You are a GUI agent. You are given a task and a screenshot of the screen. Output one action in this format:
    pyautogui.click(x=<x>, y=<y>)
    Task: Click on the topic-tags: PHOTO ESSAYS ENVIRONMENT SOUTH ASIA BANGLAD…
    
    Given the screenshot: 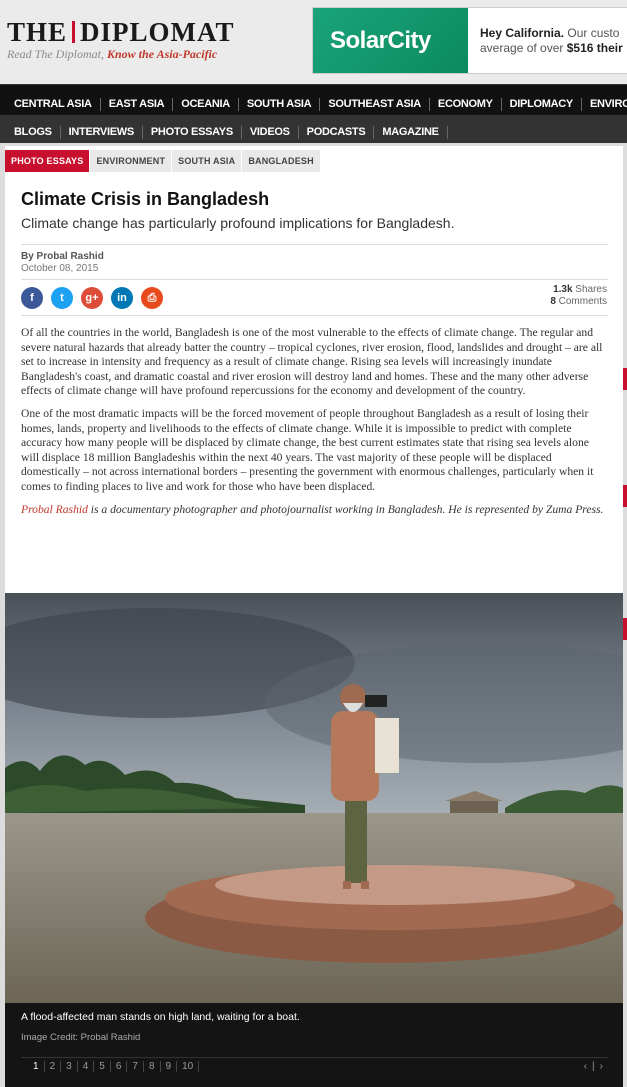 What is the action you would take?
    pyautogui.click(x=163, y=161)
    